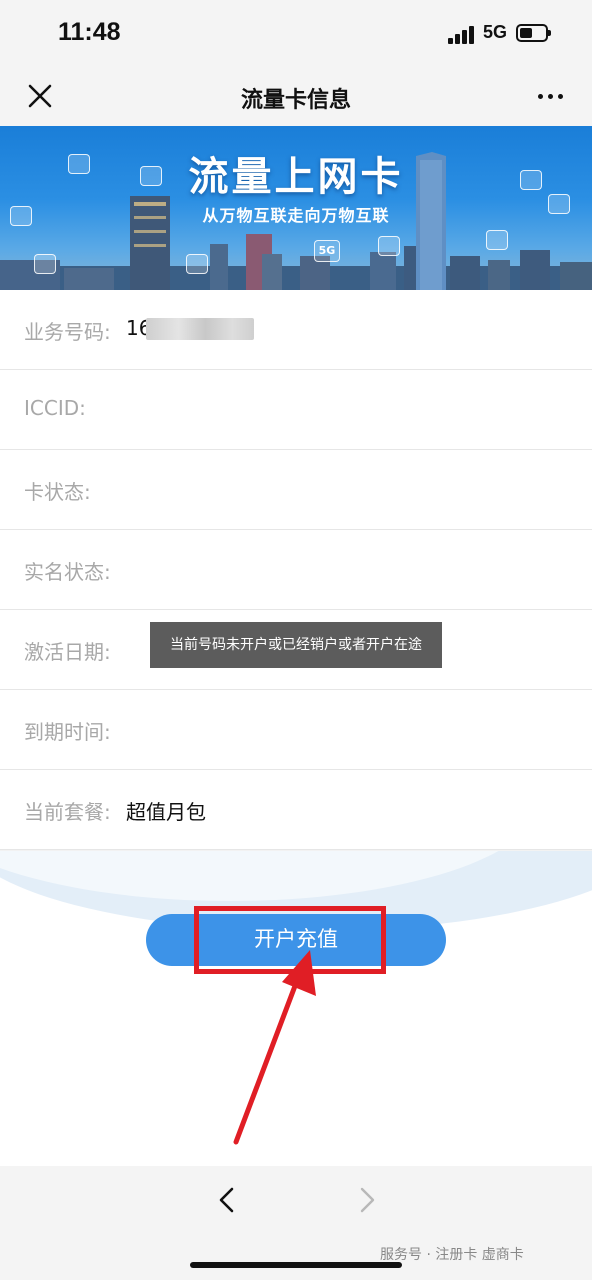 The height and width of the screenshot is (1280, 592). I want to click on toast-message: 当前号码未开户或已经销户或者开户在途, so click(296, 645).